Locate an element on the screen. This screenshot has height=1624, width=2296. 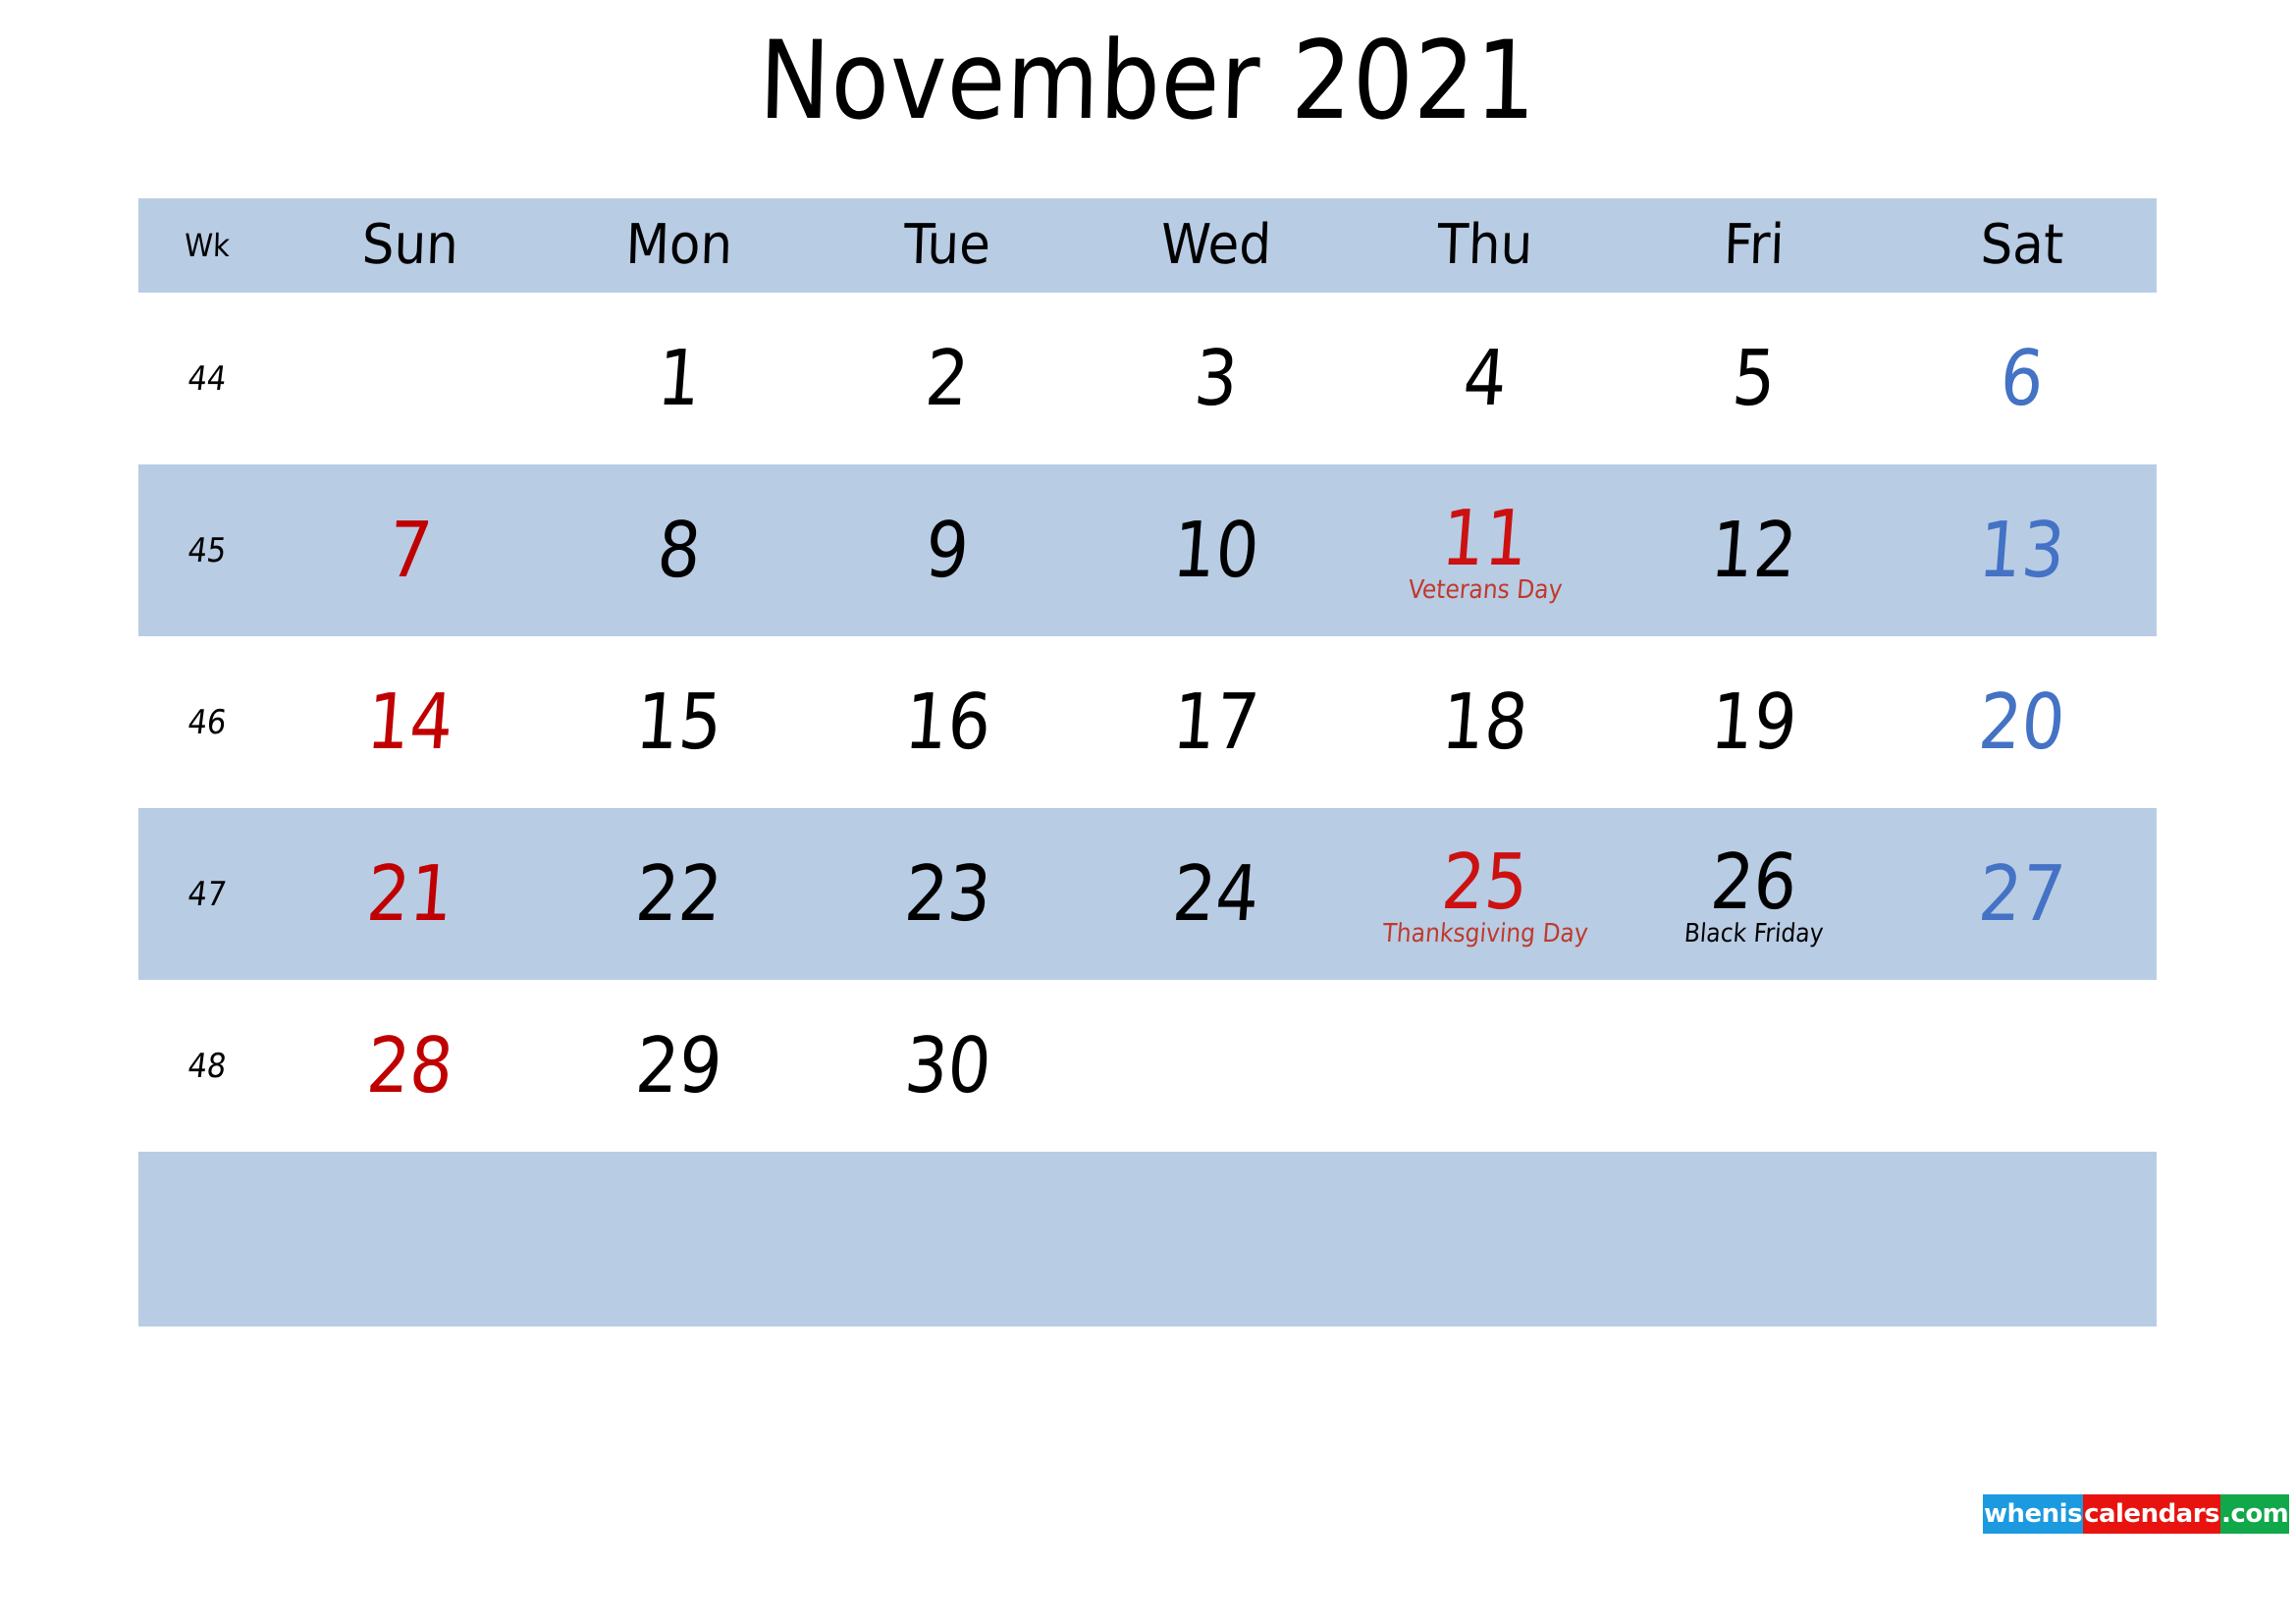
day-cell-thu: 18 is located at coordinates (1485, 722).